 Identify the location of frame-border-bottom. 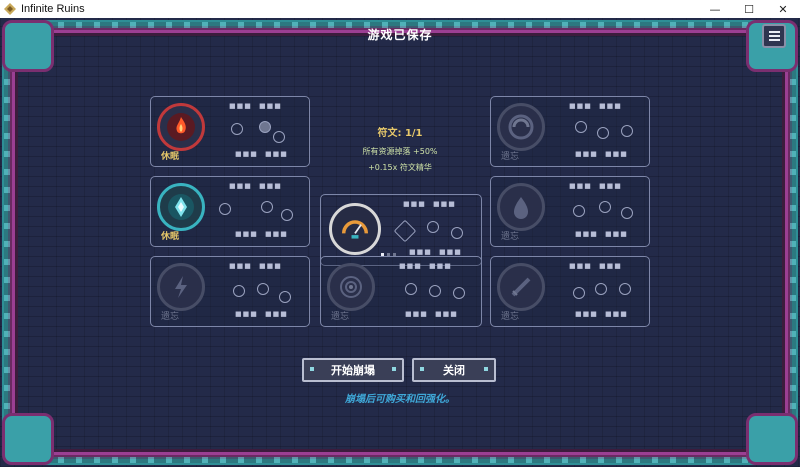
(400, 460).